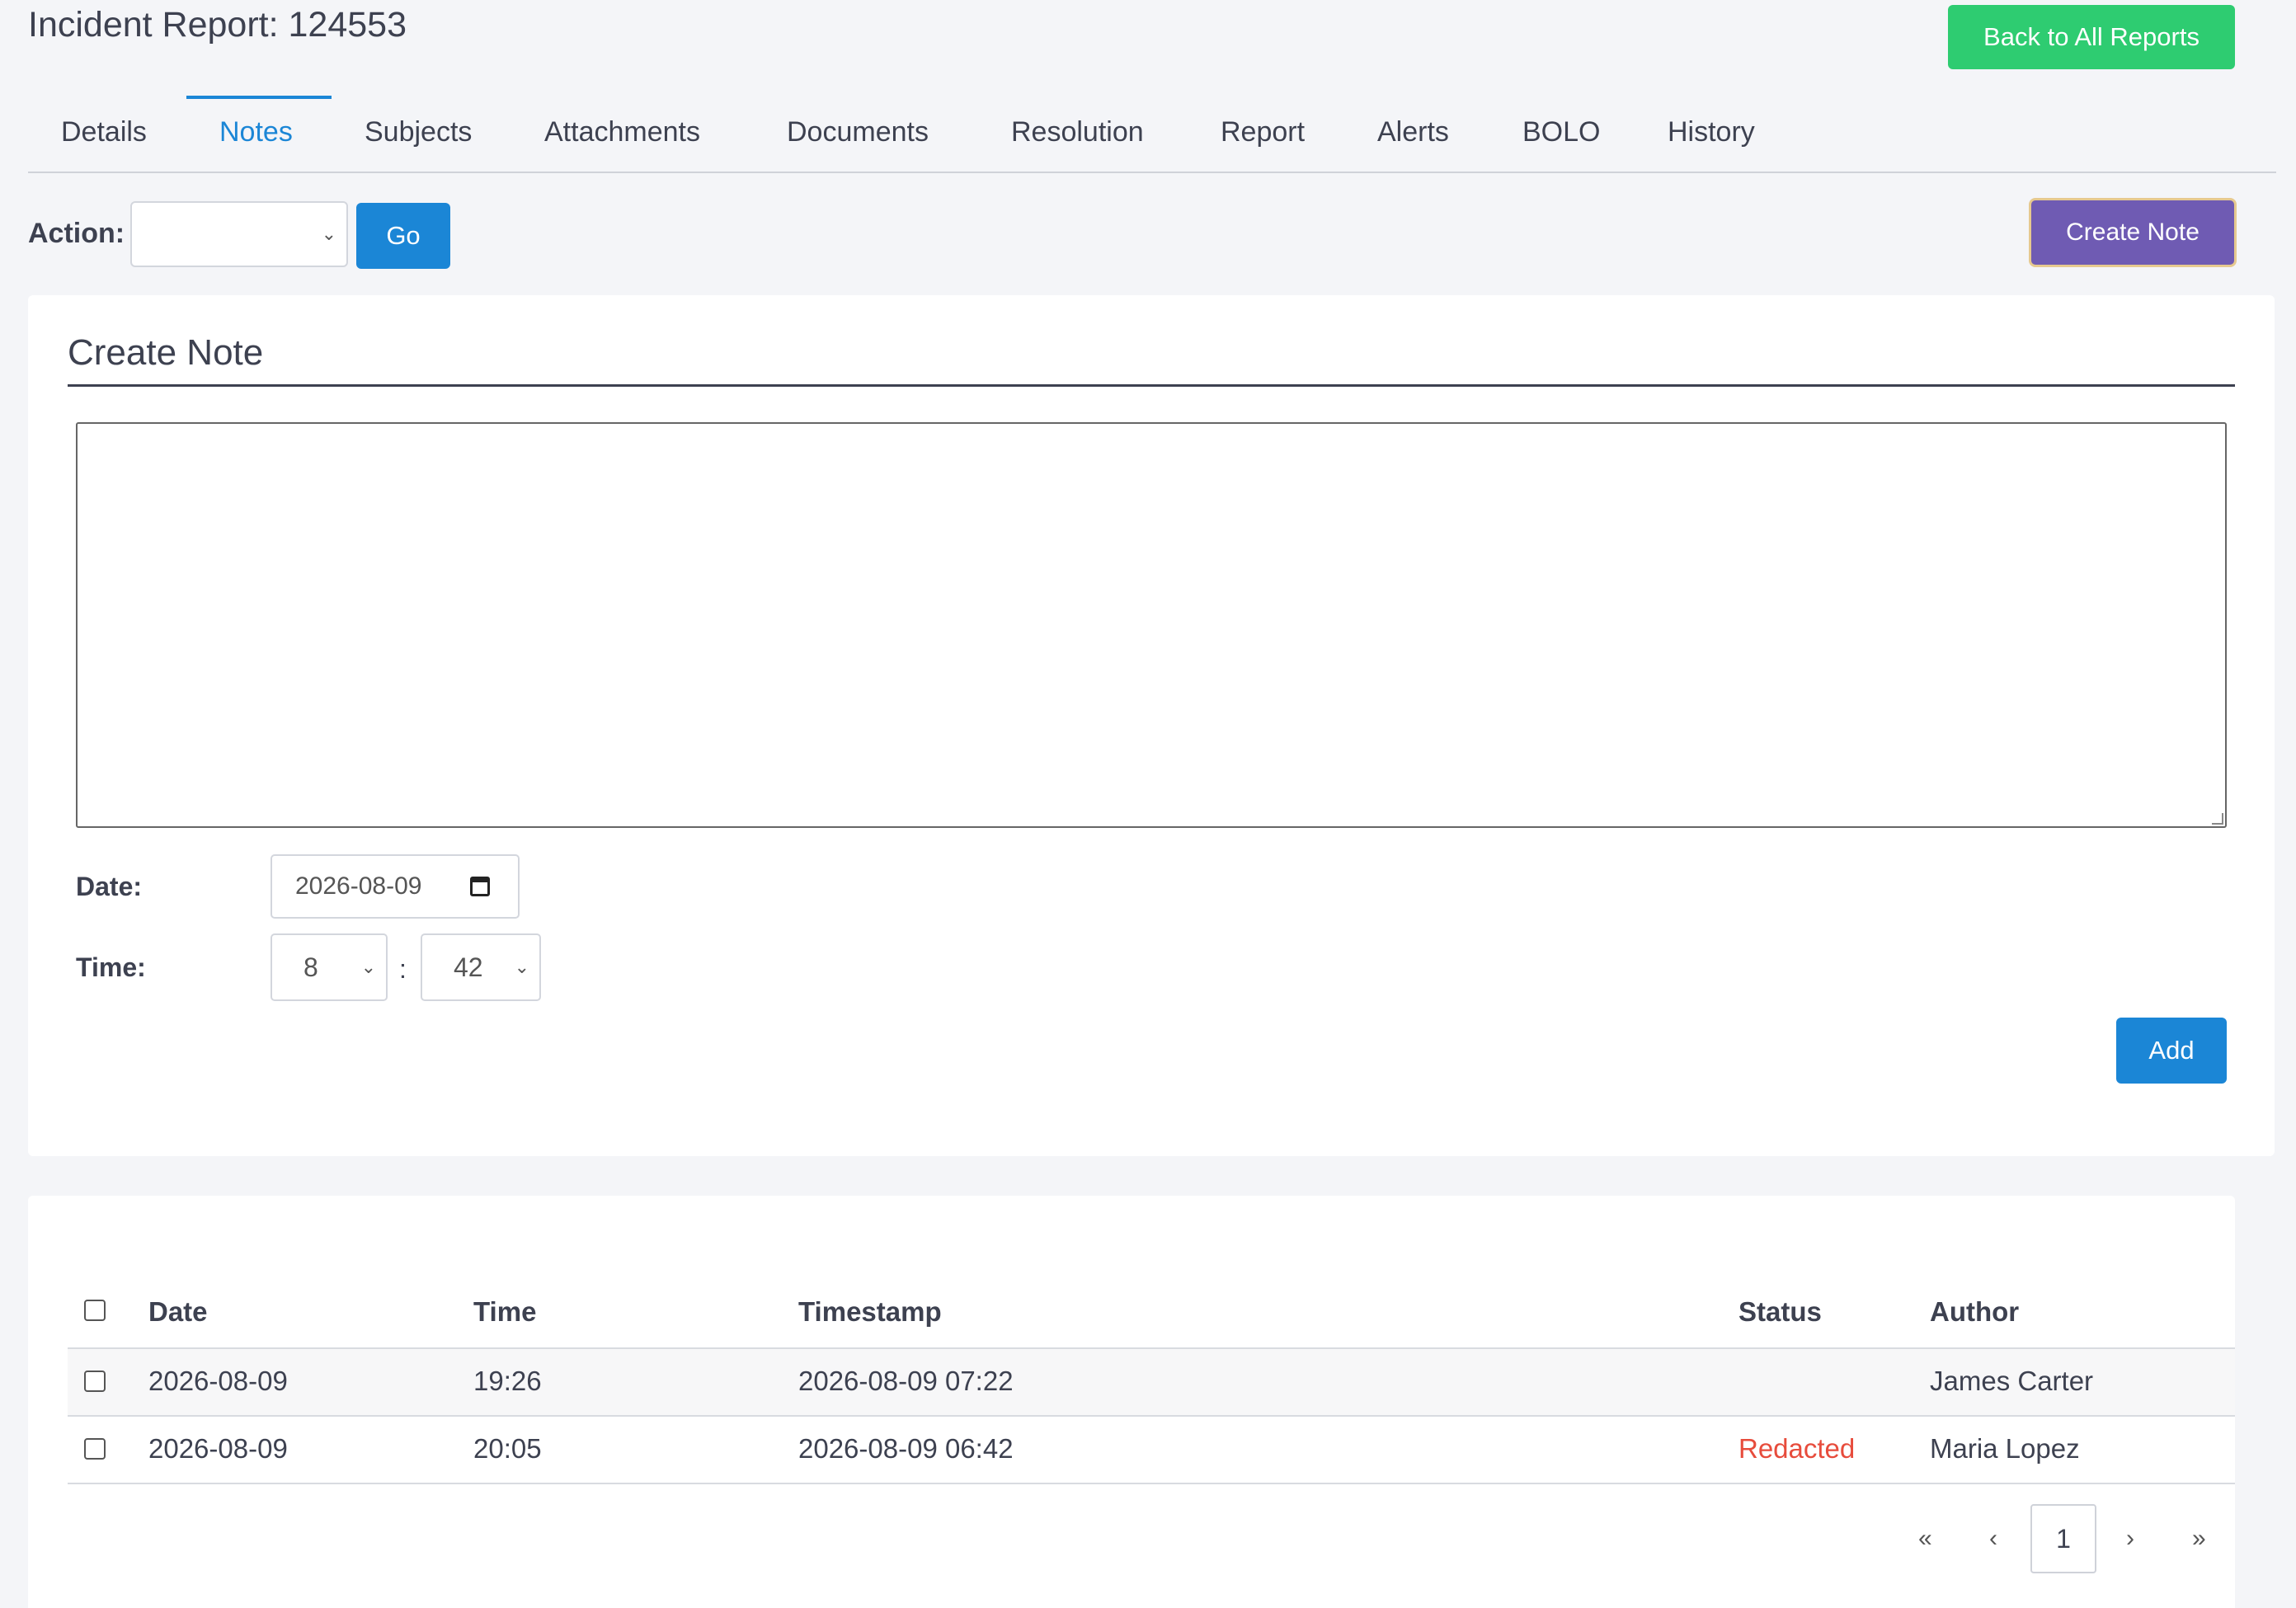 The image size is (2296, 1608). I want to click on column-header-time: Time, so click(504, 1312).